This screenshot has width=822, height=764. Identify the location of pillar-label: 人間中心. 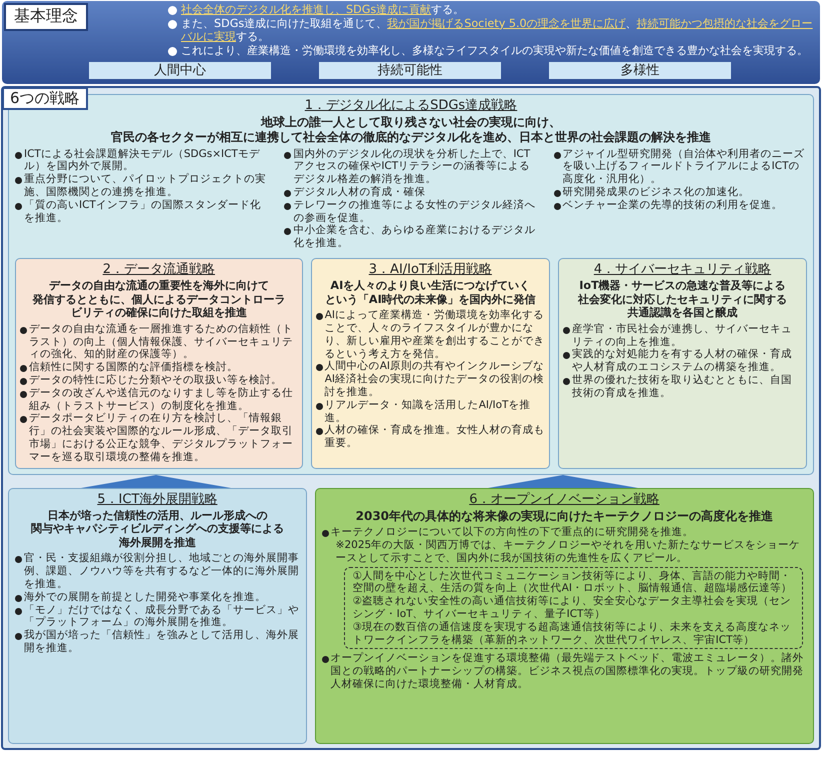
(180, 71).